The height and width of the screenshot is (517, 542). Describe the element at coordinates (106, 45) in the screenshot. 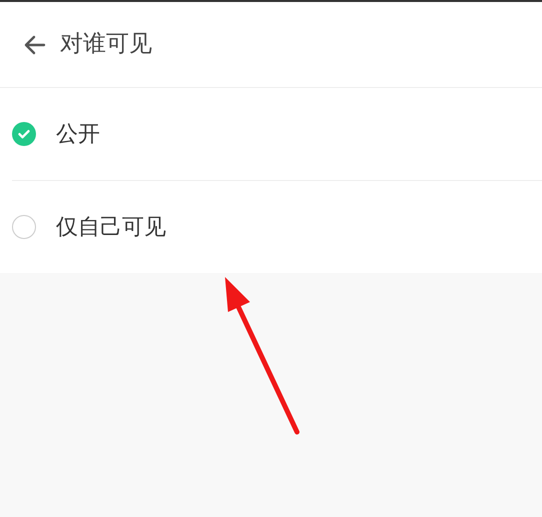

I see `page-title: 对谁可见` at that location.